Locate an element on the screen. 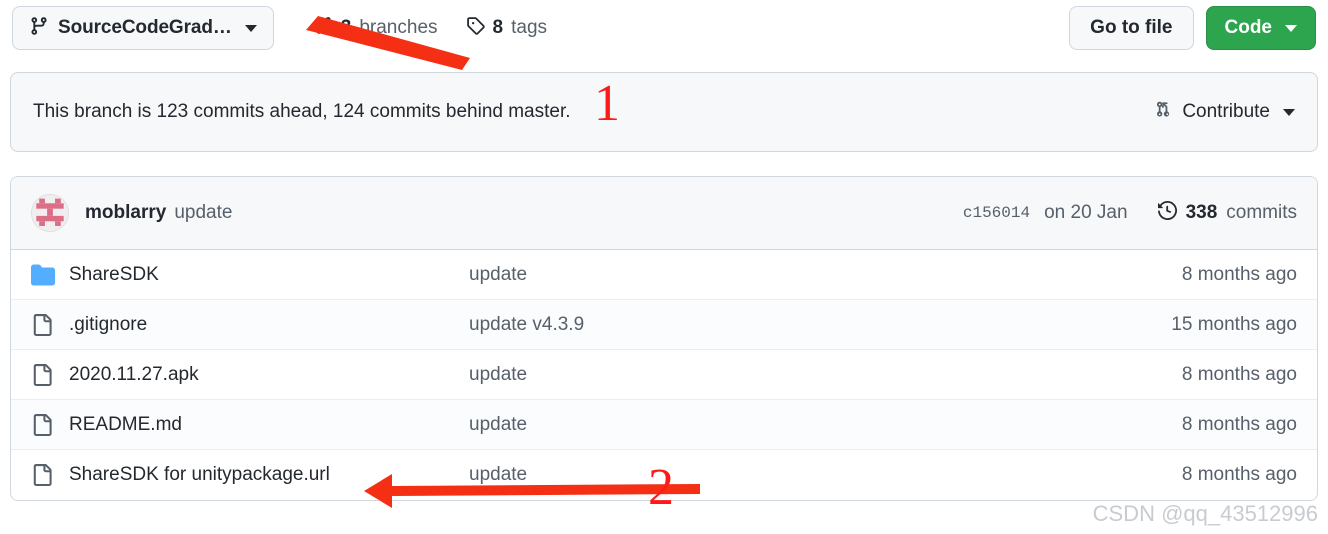 Image resolution: width=1328 pixels, height=534 pixels. watermark: CSDN @qq_43512996 is located at coordinates (1205, 513).